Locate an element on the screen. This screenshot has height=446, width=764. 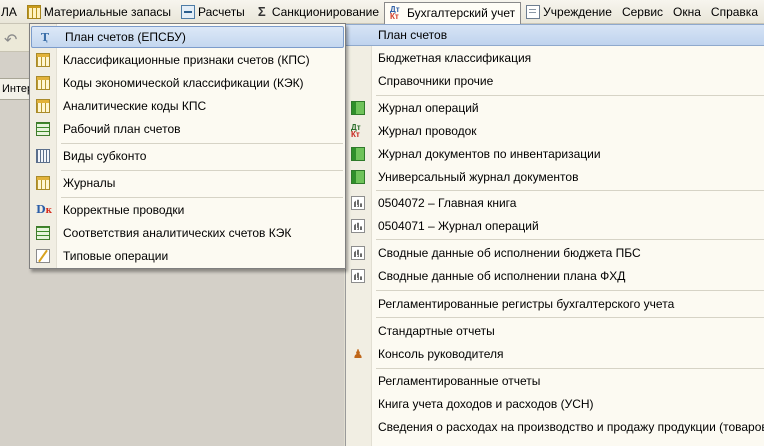
menu-item-label: Регламентированные отчеты is located at coordinates (459, 381).